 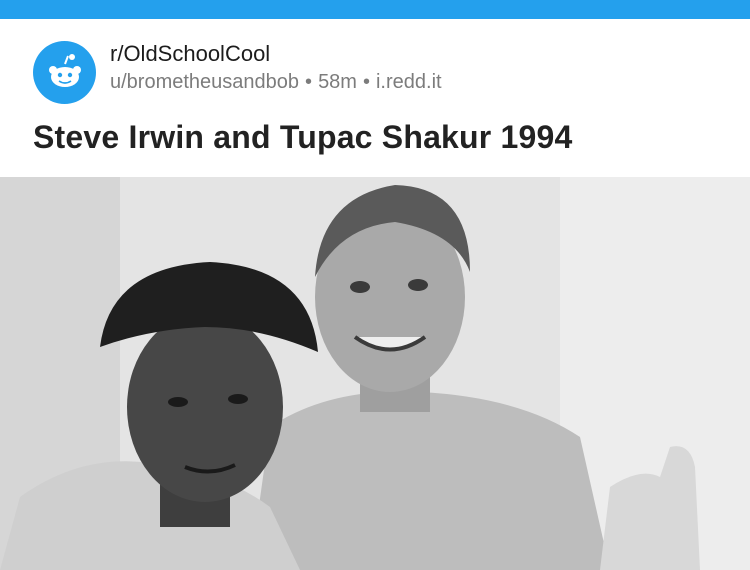 I want to click on subreddit-name: r/OldSchoolCool, so click(x=190, y=54).